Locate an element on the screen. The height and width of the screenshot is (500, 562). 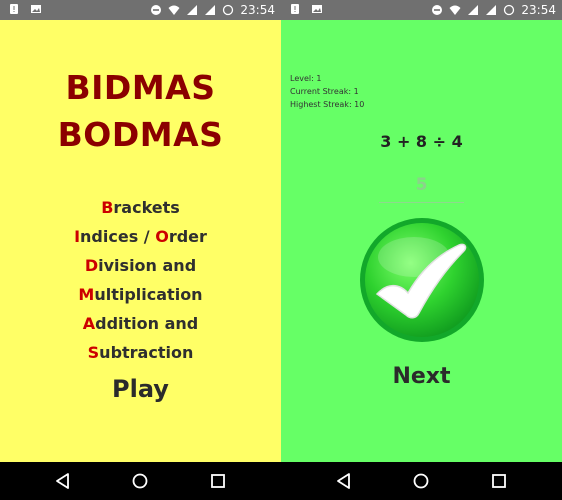
rule-division: Division and is located at coordinates (140, 265).